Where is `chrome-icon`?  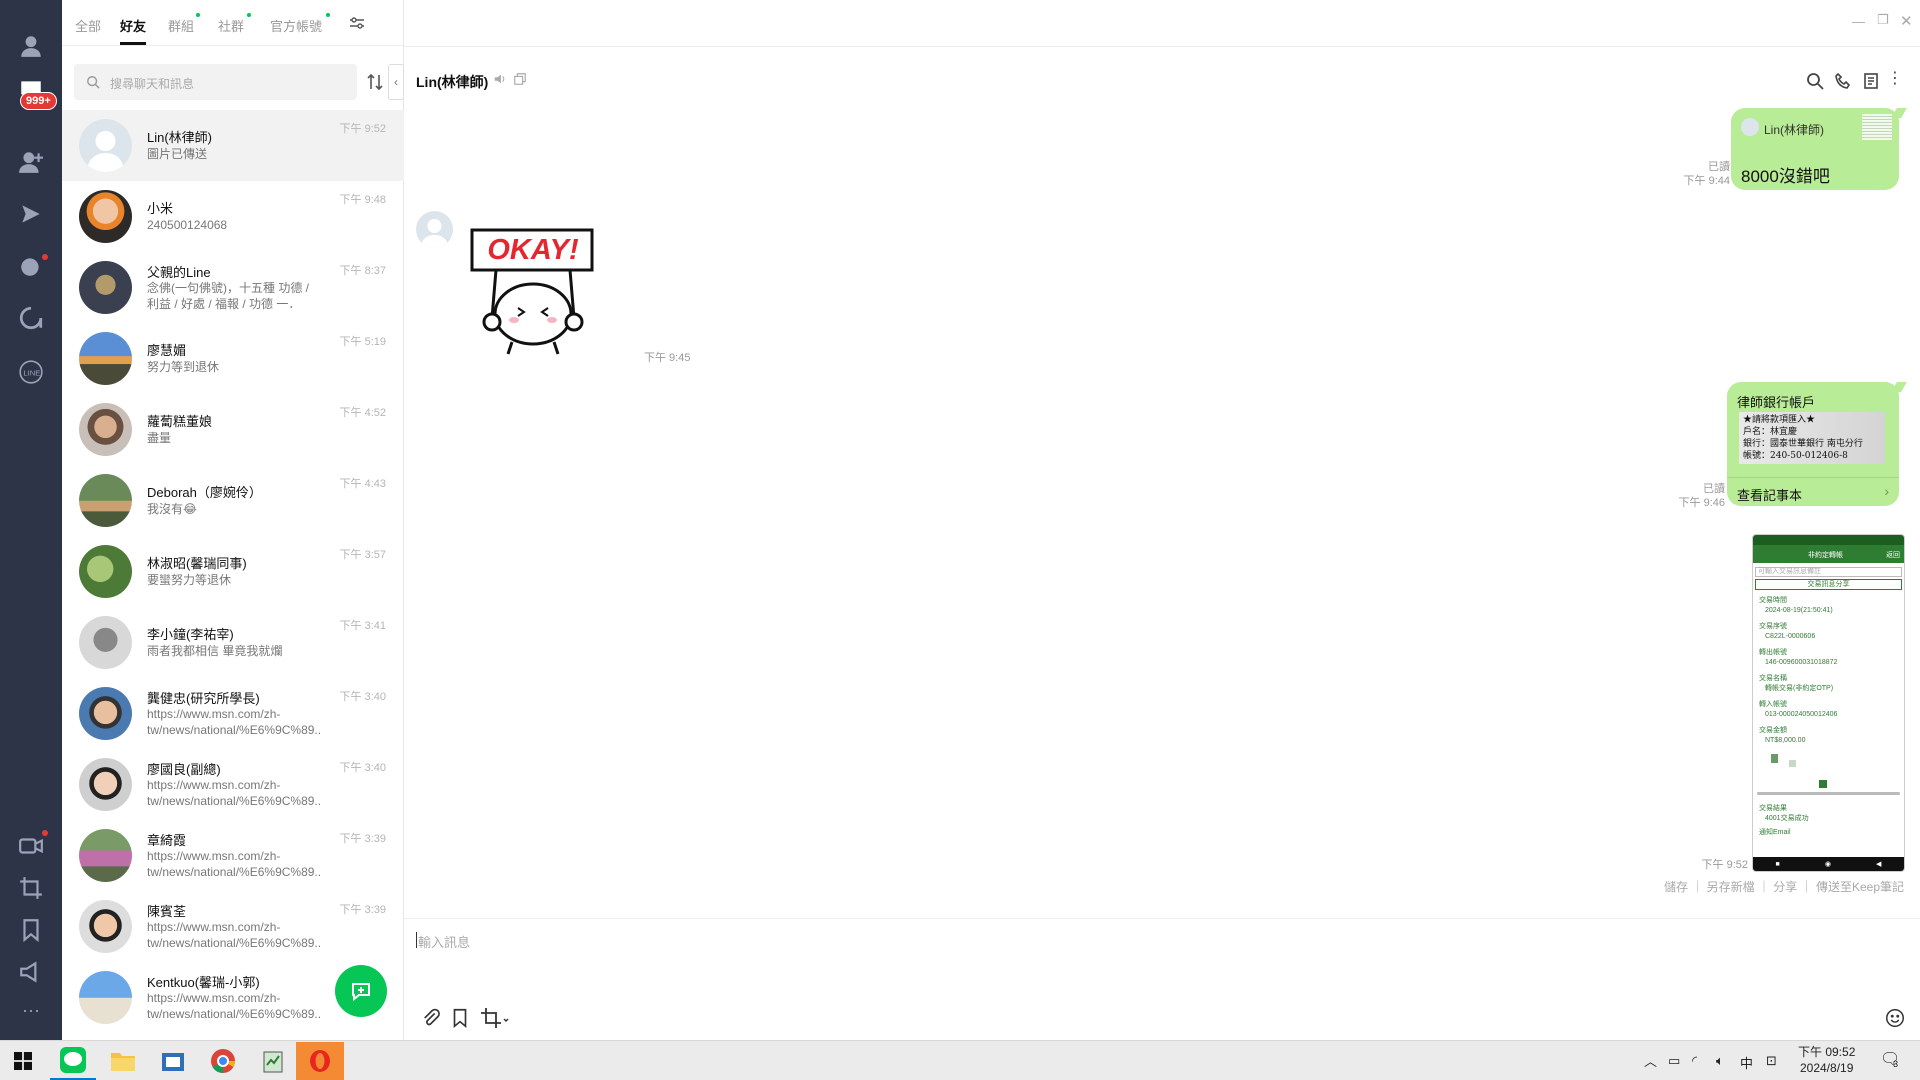 chrome-icon is located at coordinates (223, 1061).